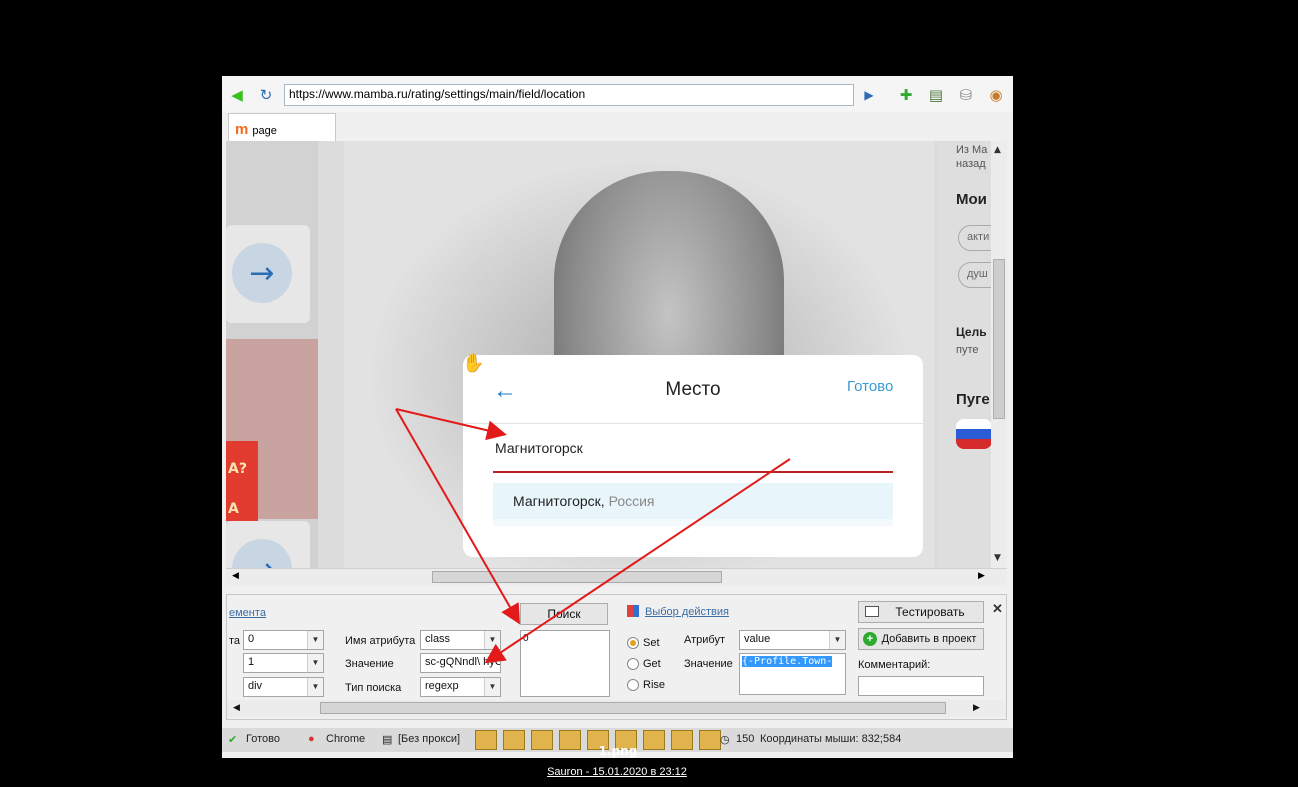  What do you see at coordinates (442, 686) in the screenshot?
I see `search-type-value: regexp` at bounding box center [442, 686].